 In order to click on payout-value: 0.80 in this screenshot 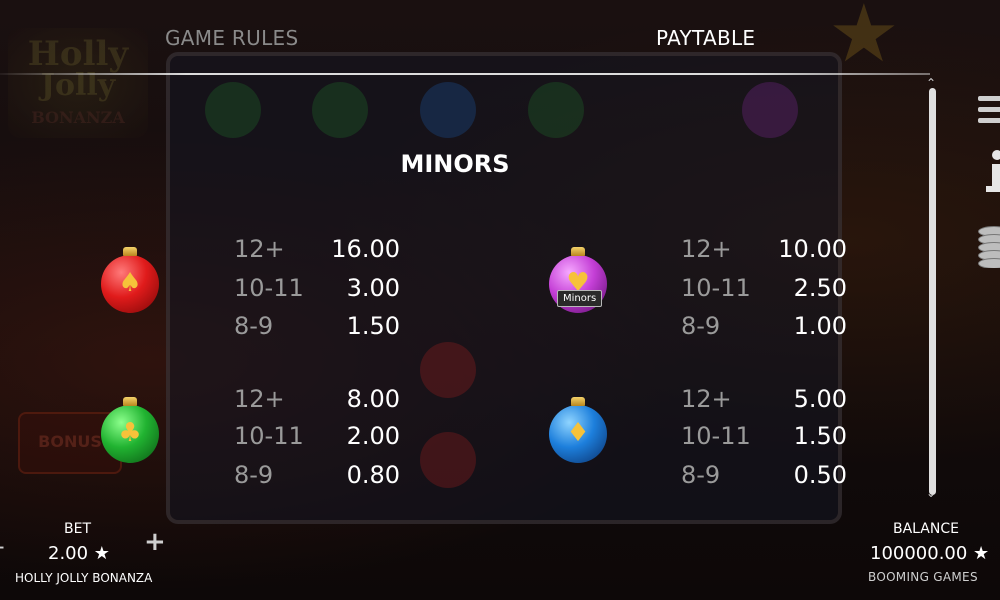, I will do `click(373, 475)`.